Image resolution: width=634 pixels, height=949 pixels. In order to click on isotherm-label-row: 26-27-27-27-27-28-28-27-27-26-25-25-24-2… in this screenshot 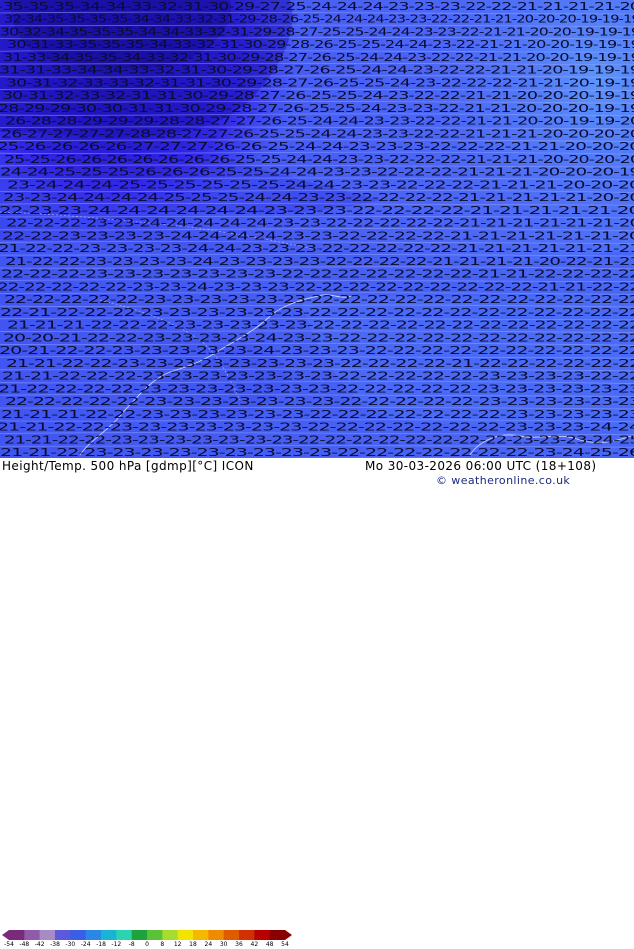, I will do `click(317, 133)`.